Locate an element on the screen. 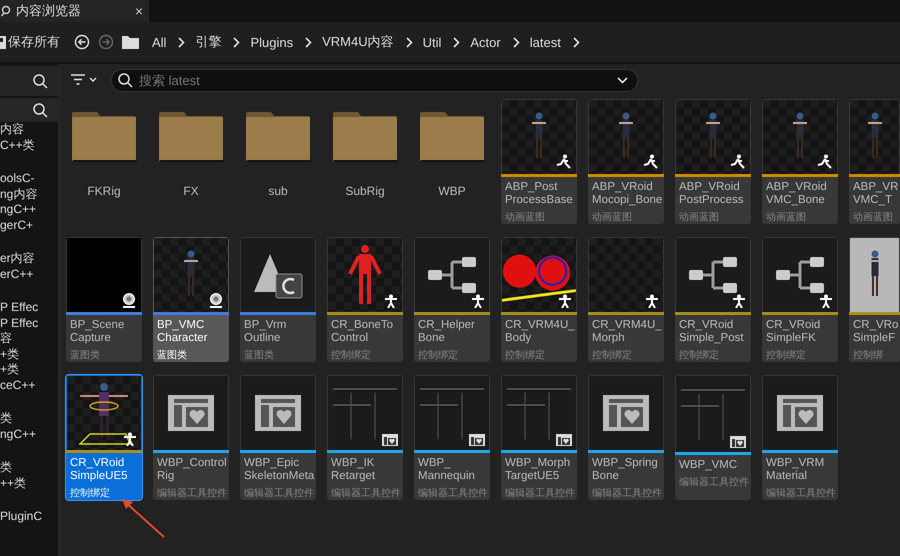 The image size is (900, 556). sidebar-item: 容 is located at coordinates (29, 338).